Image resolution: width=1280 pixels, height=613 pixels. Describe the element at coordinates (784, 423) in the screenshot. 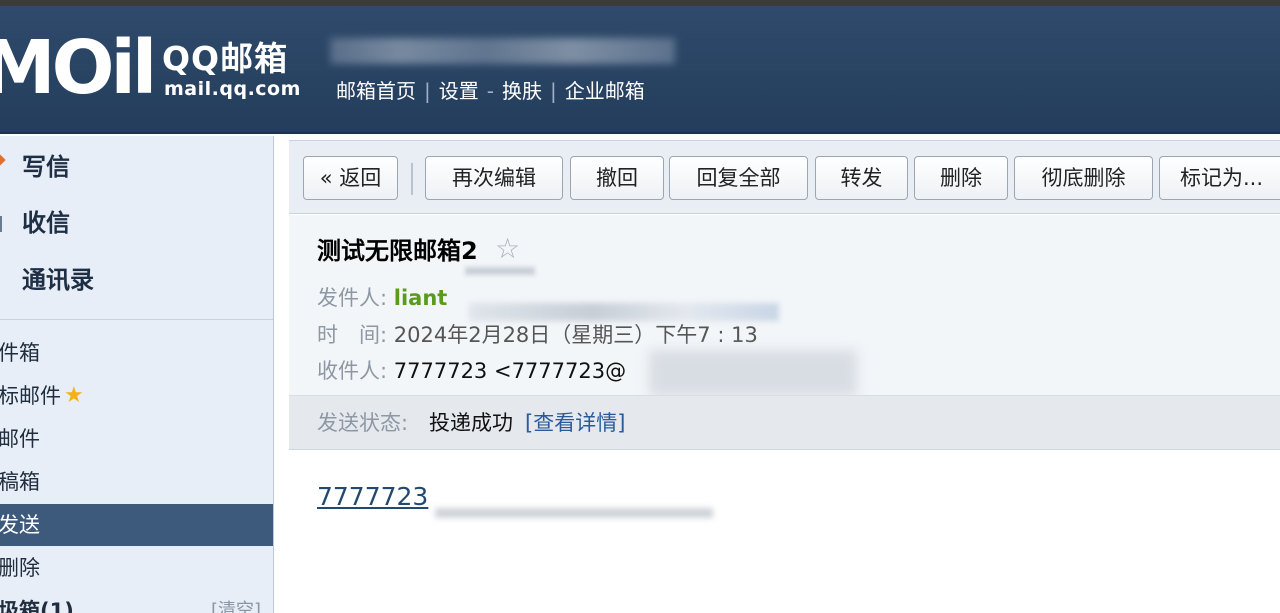

I see `delivery-status-bar: 发送状态: 投递成功 [查看详情]` at that location.